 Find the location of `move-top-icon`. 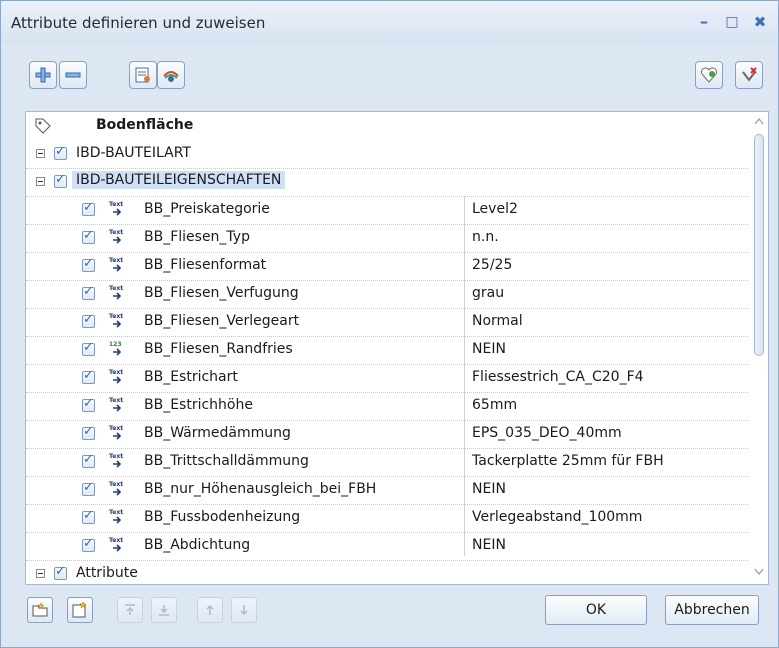

move-top-icon is located at coordinates (130, 609).